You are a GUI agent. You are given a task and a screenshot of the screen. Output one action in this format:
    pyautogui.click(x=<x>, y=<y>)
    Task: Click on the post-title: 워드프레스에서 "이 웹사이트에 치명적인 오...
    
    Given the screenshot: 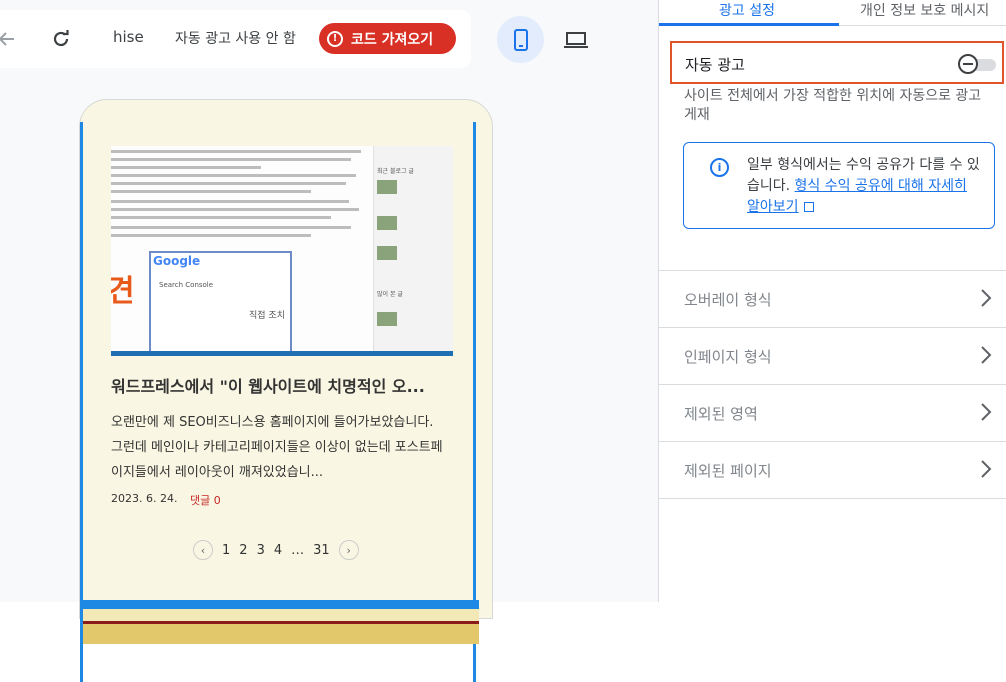 What is the action you would take?
    pyautogui.click(x=283, y=385)
    